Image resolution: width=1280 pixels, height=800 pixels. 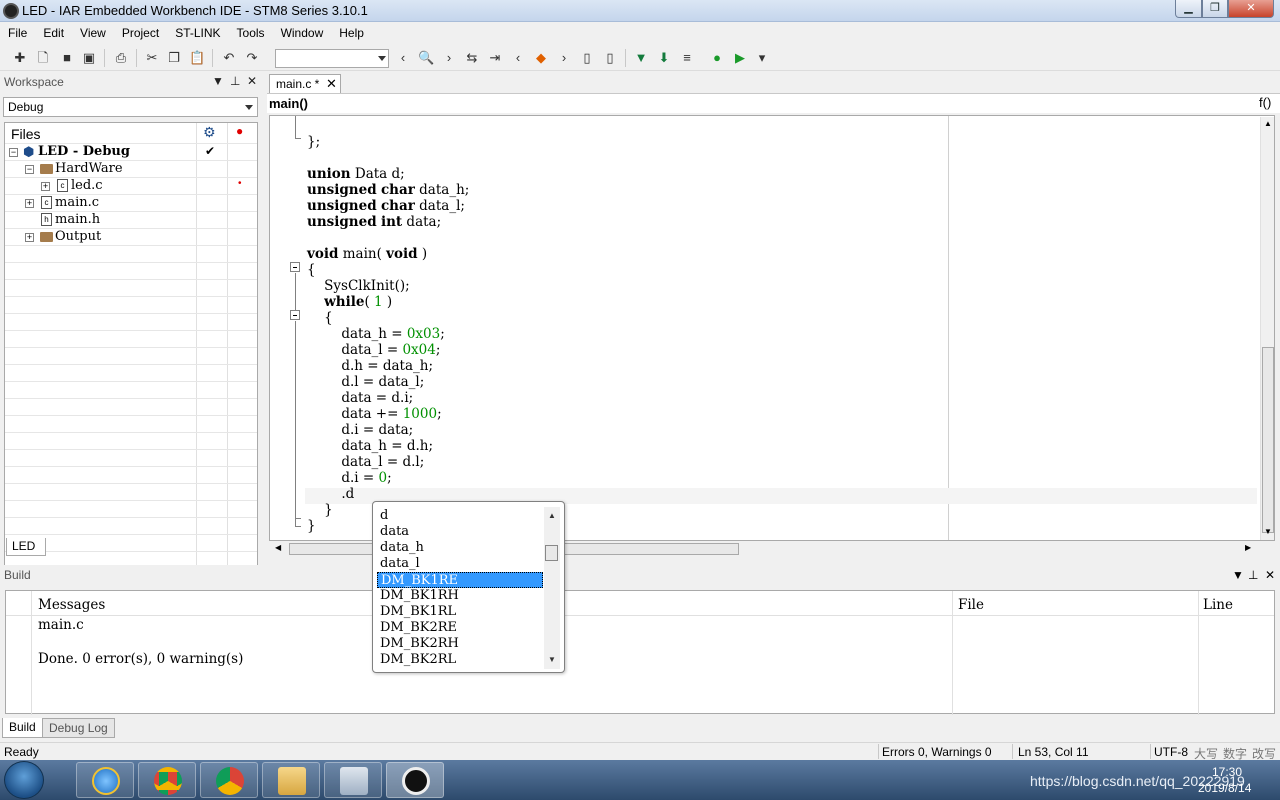 I want to click on forward-icon: ›, so click(x=449, y=58).